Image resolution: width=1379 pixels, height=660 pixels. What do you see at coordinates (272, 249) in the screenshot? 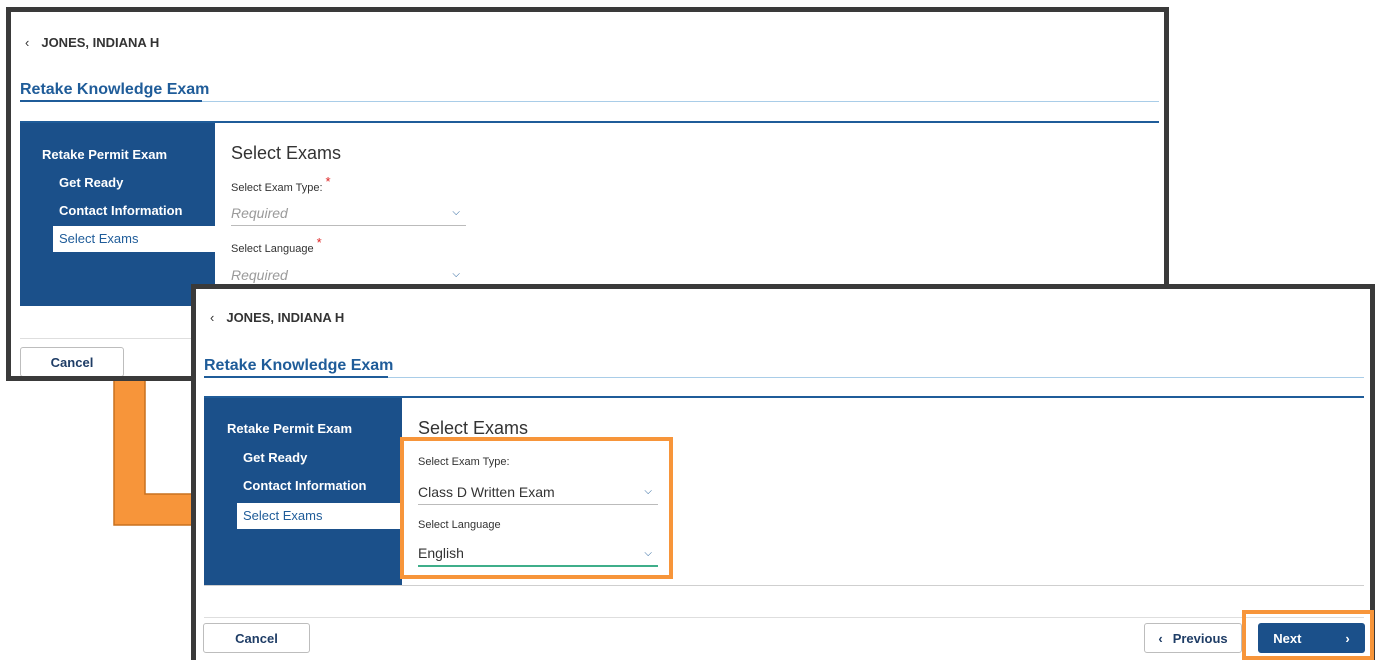
I see `language-label-text: Select Language` at bounding box center [272, 249].